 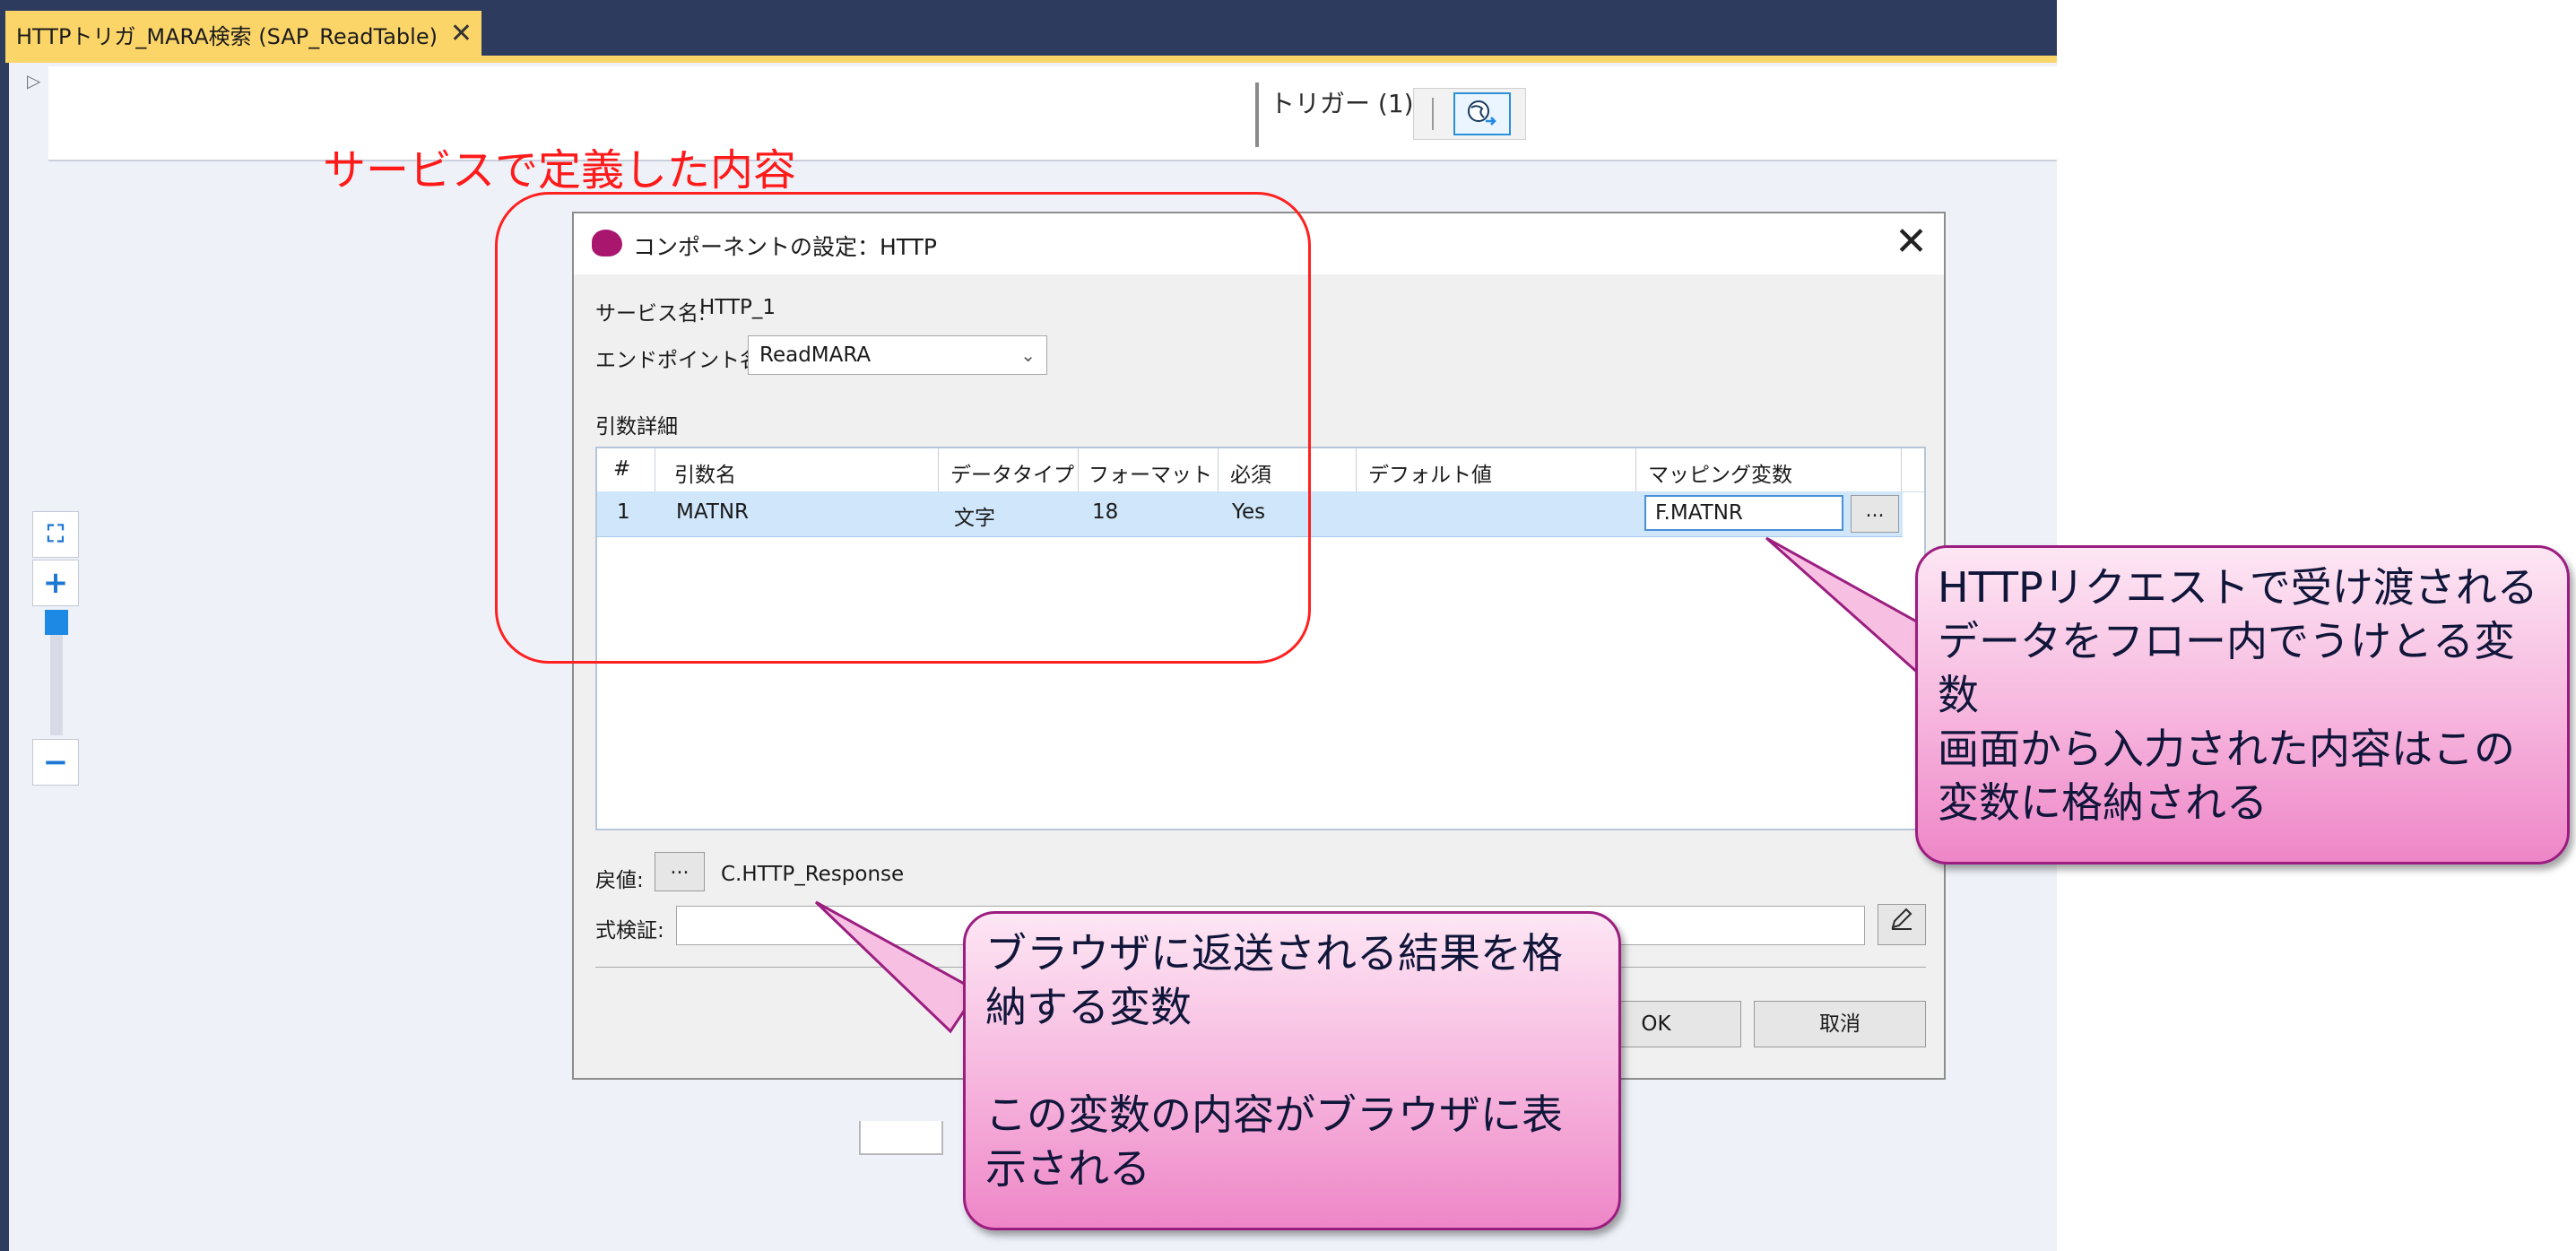 I want to click on callout-return-value: ブラウザに返送される結果を格納する変数 この変数の内容がブラウザに表示される, so click(x=1292, y=1070).